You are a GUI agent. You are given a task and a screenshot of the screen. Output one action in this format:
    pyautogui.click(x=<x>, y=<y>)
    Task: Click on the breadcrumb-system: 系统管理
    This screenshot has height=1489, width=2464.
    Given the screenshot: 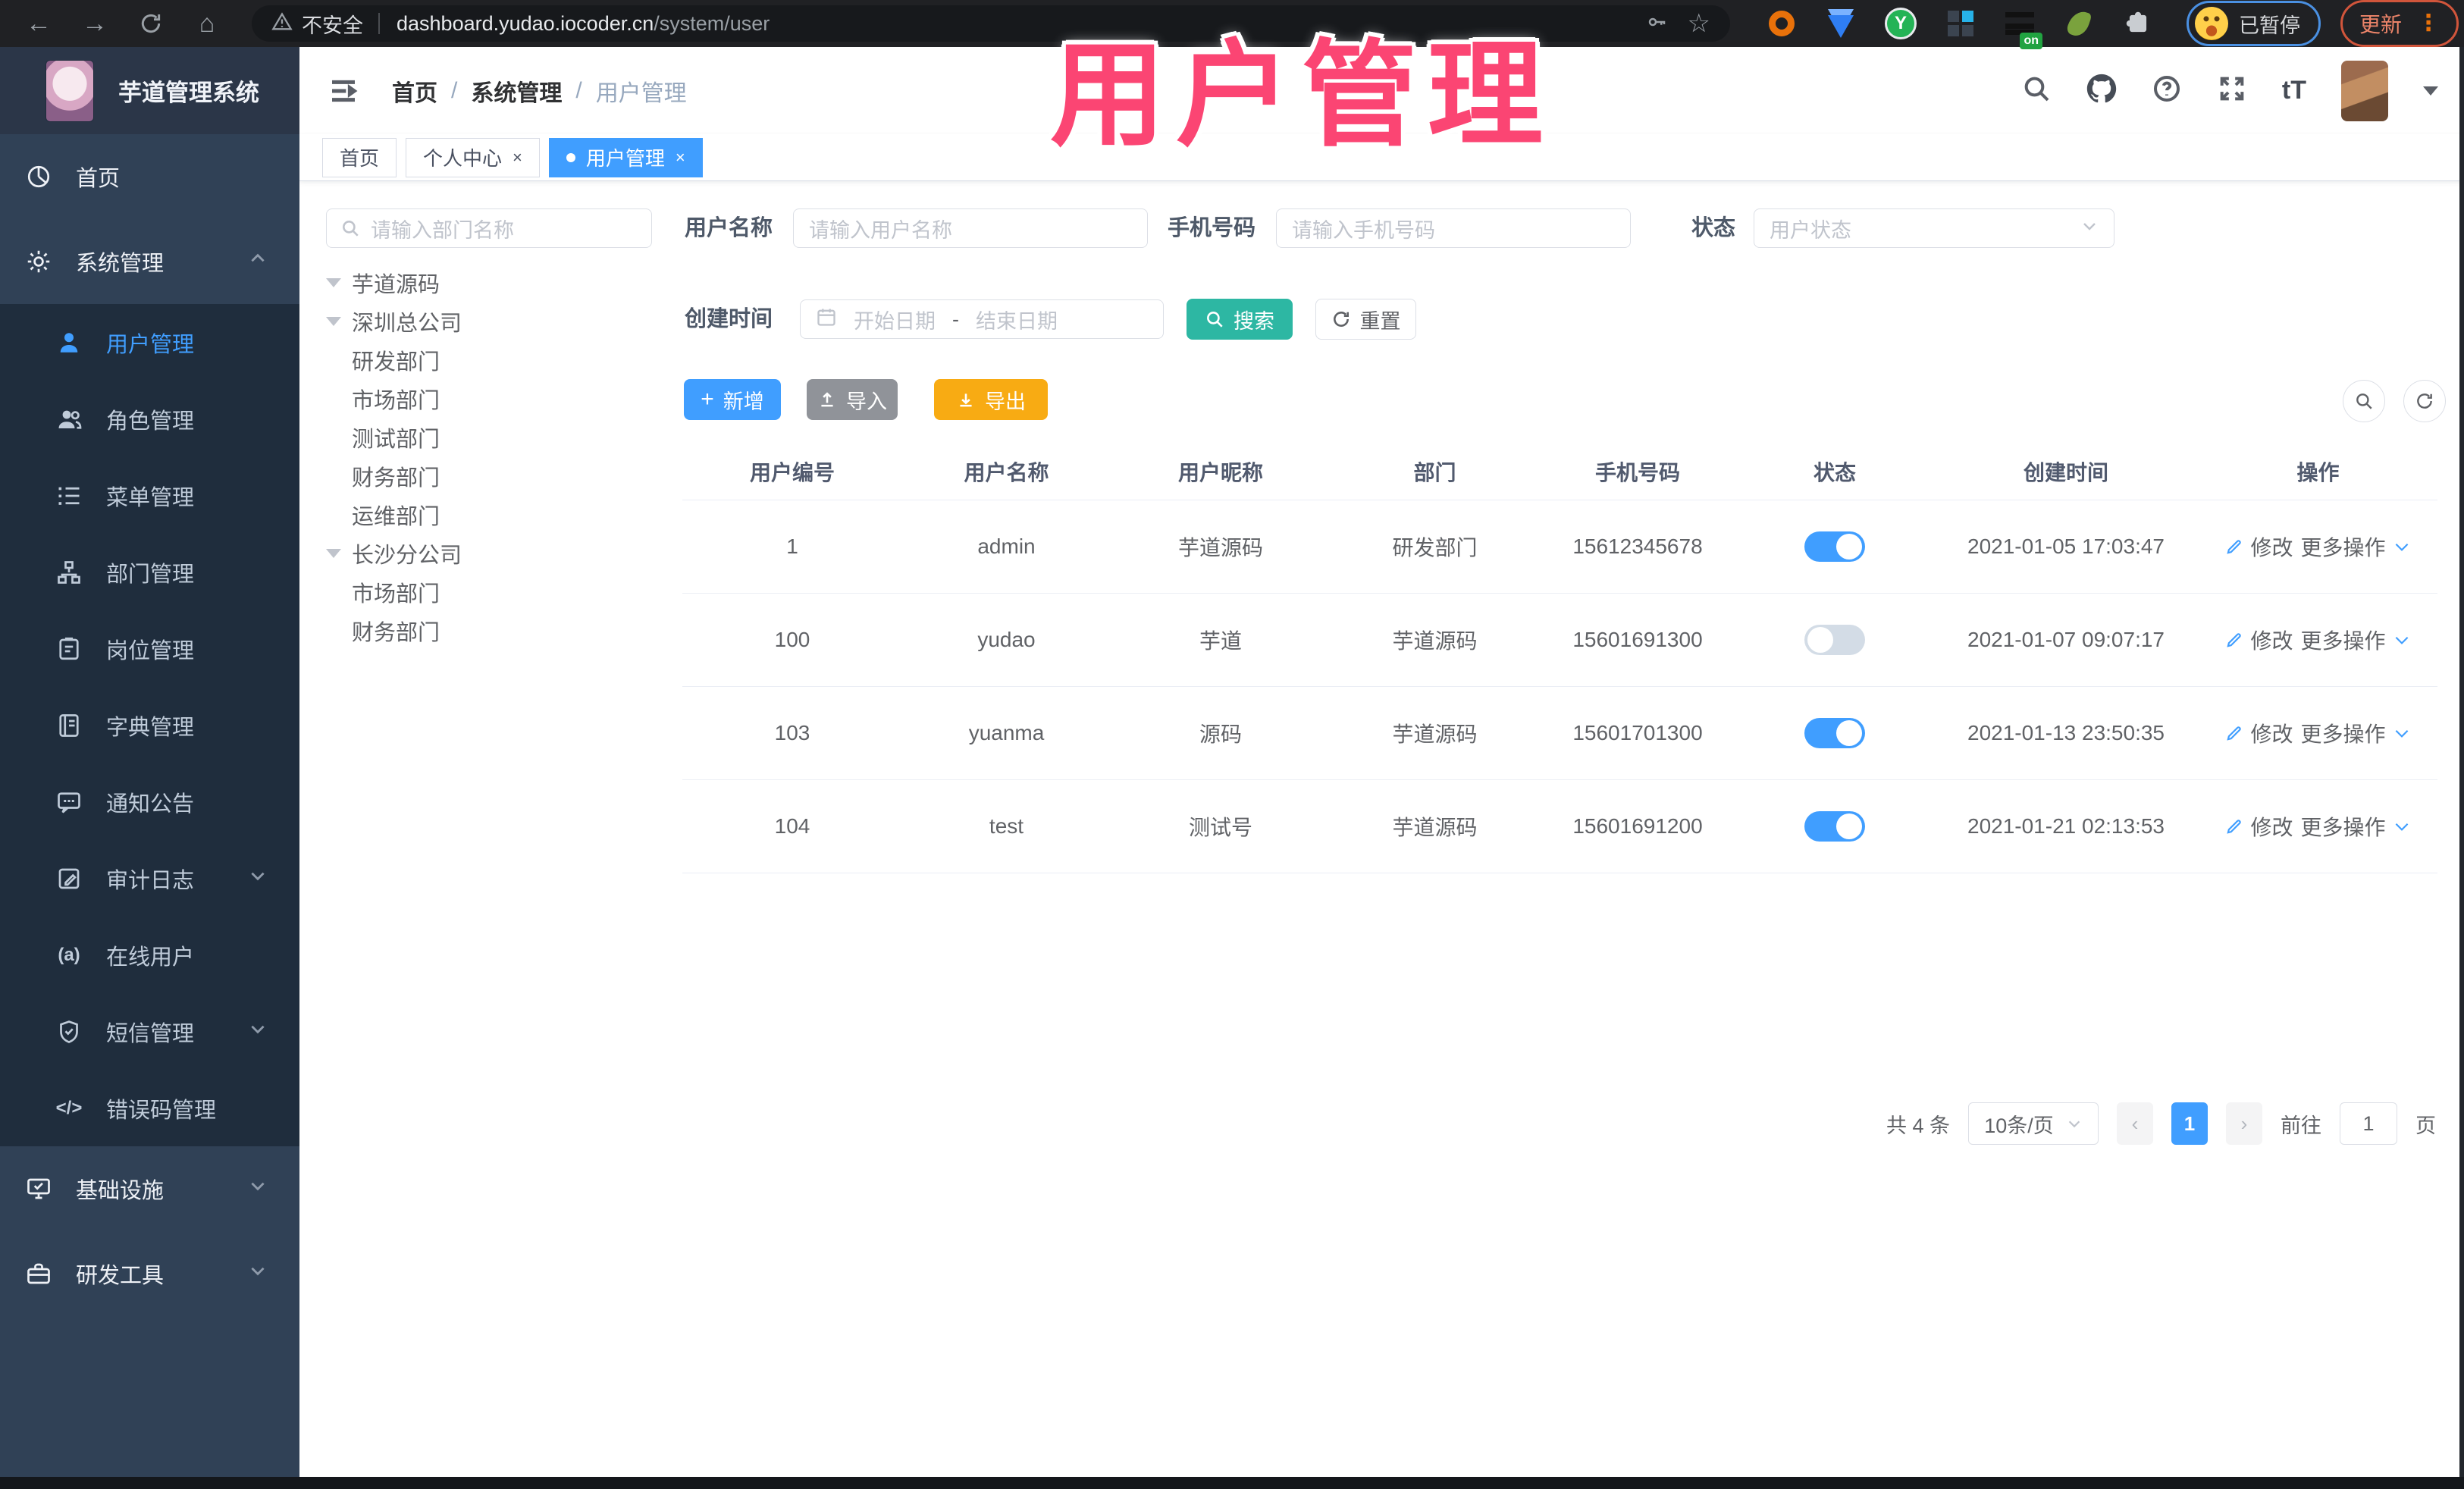 What is the action you would take?
    pyautogui.click(x=516, y=91)
    